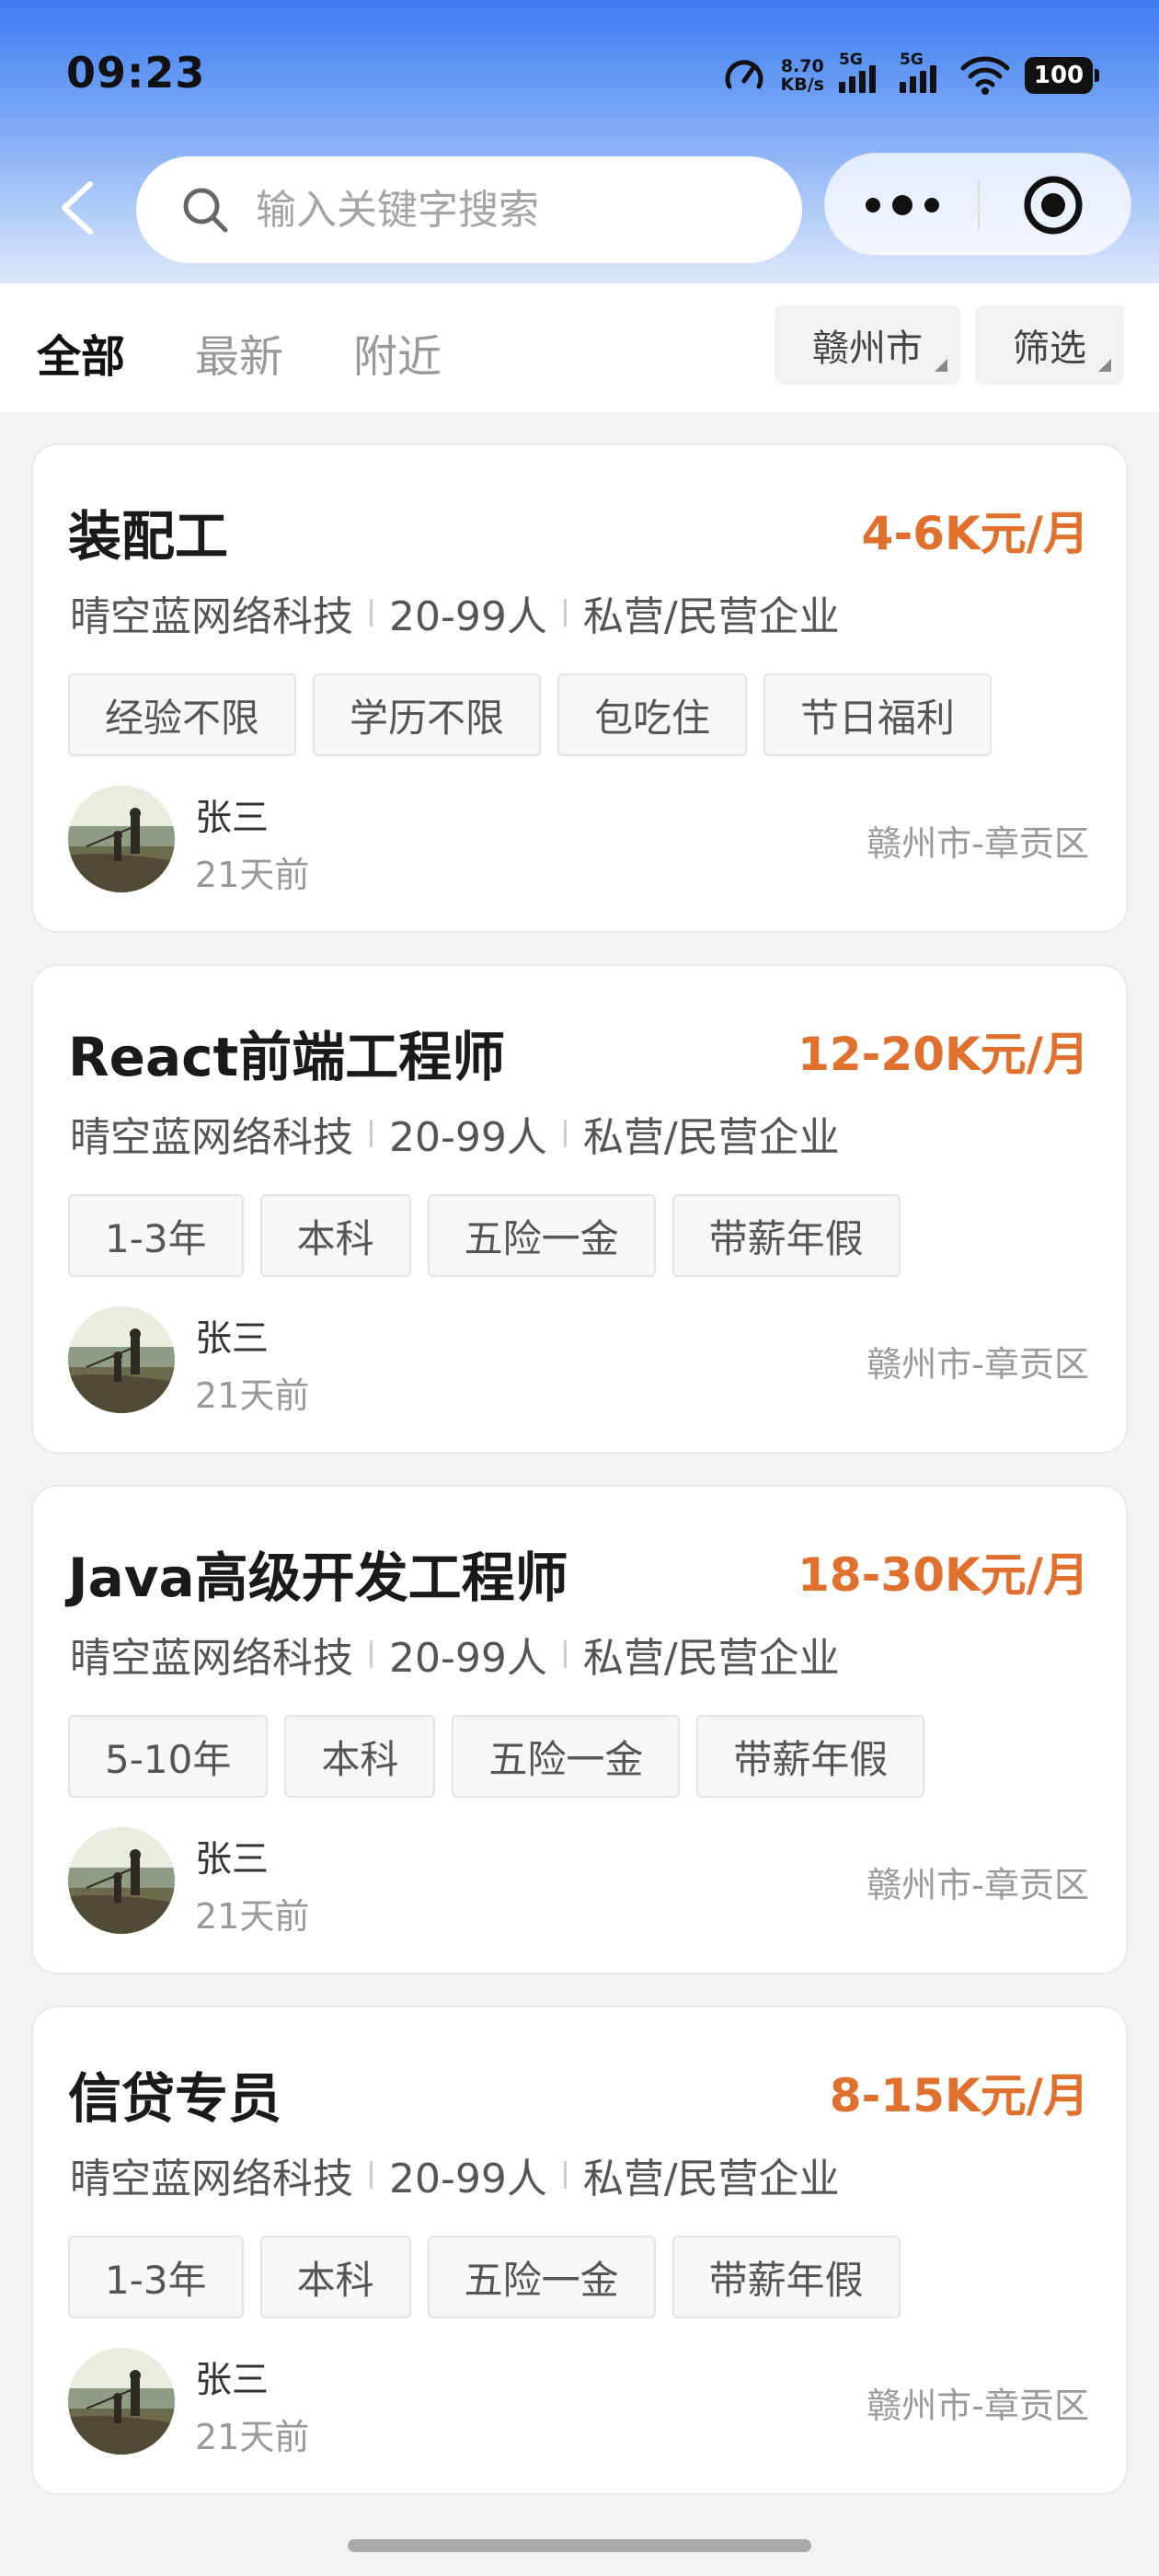  What do you see at coordinates (943, 1575) in the screenshot?
I see `job-salary: 18-30K元/月` at bounding box center [943, 1575].